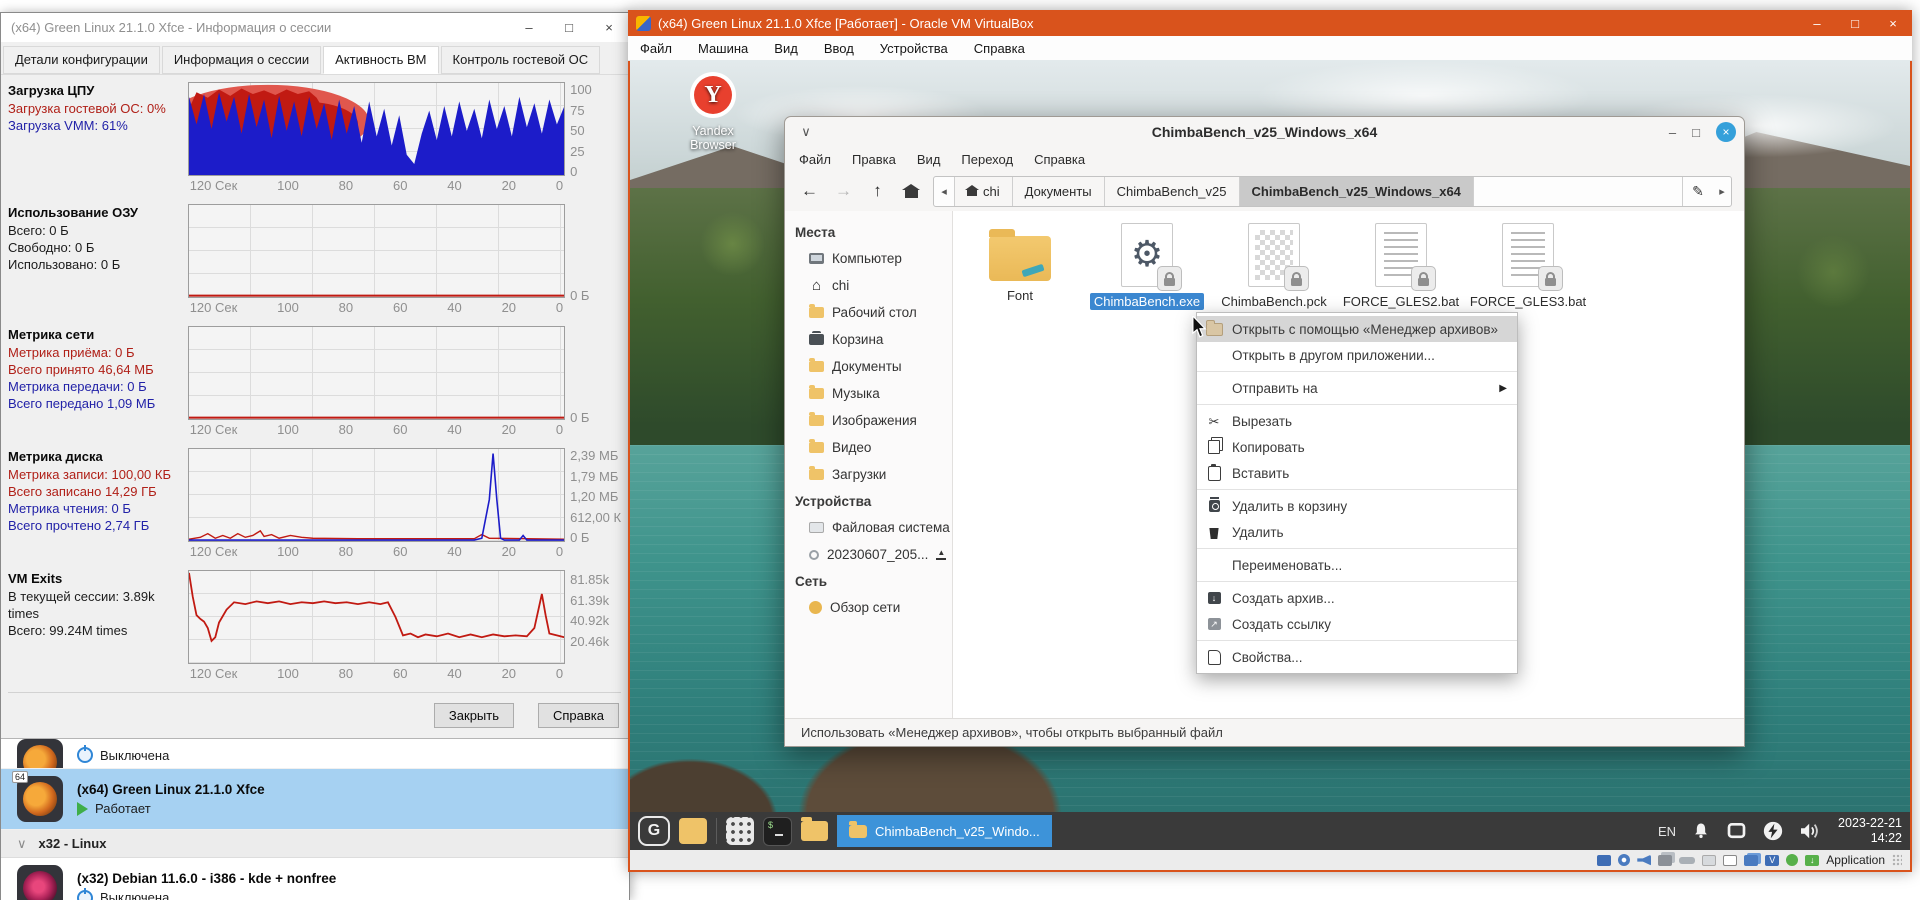  What do you see at coordinates (1751, 860) in the screenshot?
I see `shared-status-icon` at bounding box center [1751, 860].